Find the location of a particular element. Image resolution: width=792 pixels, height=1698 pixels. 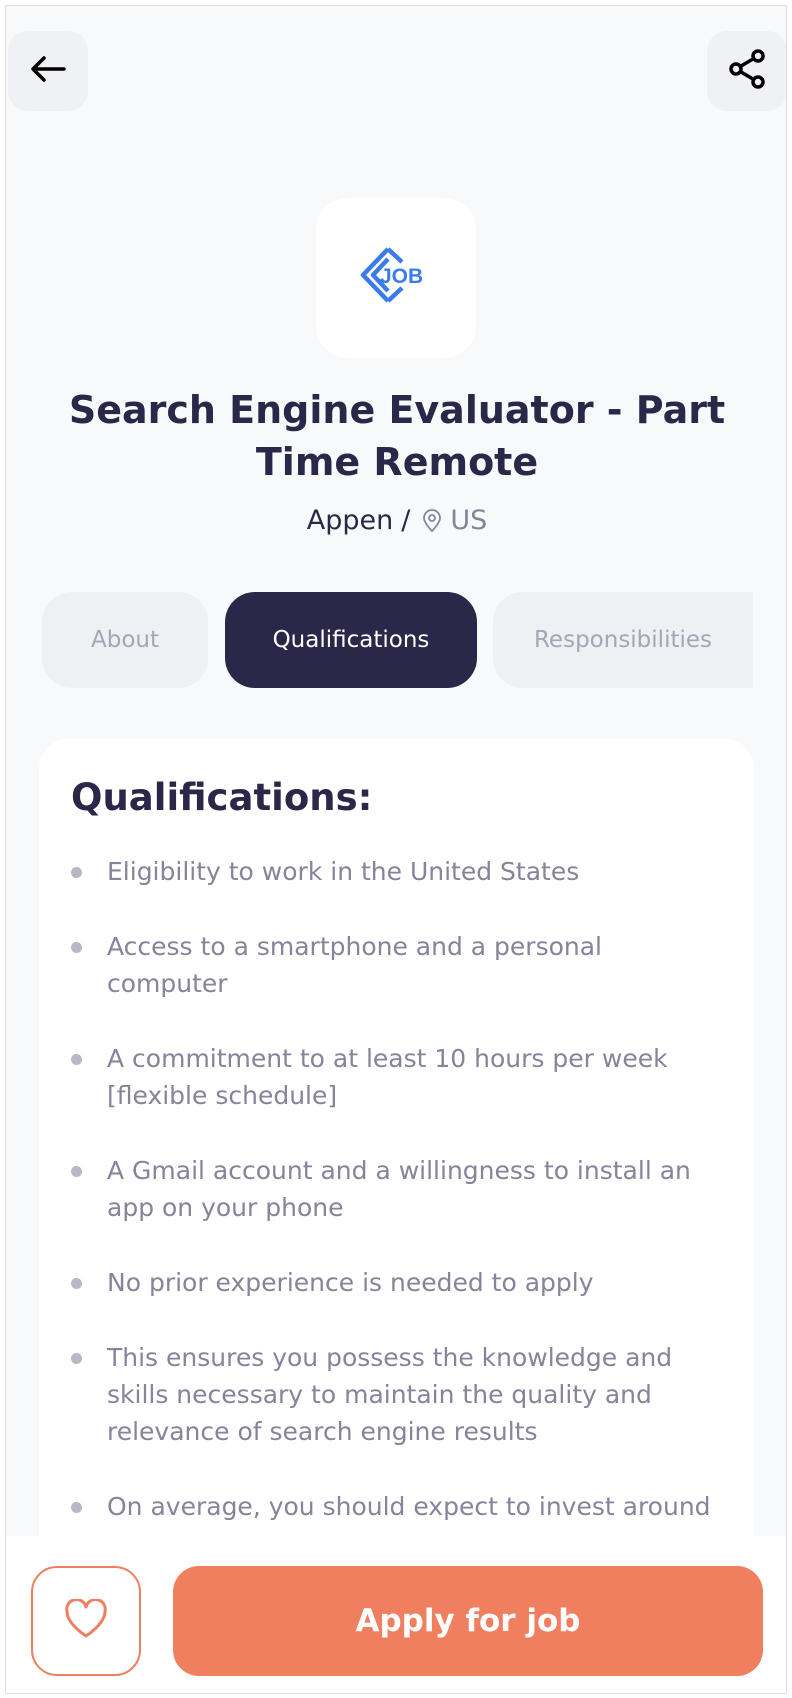

section-title: Qualifications: is located at coordinates (222, 797).